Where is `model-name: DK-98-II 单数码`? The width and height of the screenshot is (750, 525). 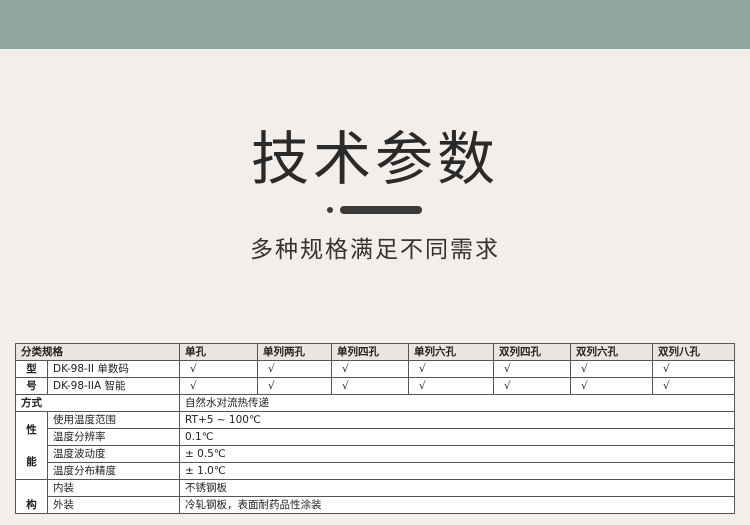 model-name: DK-98-II 单数码 is located at coordinates (113, 369).